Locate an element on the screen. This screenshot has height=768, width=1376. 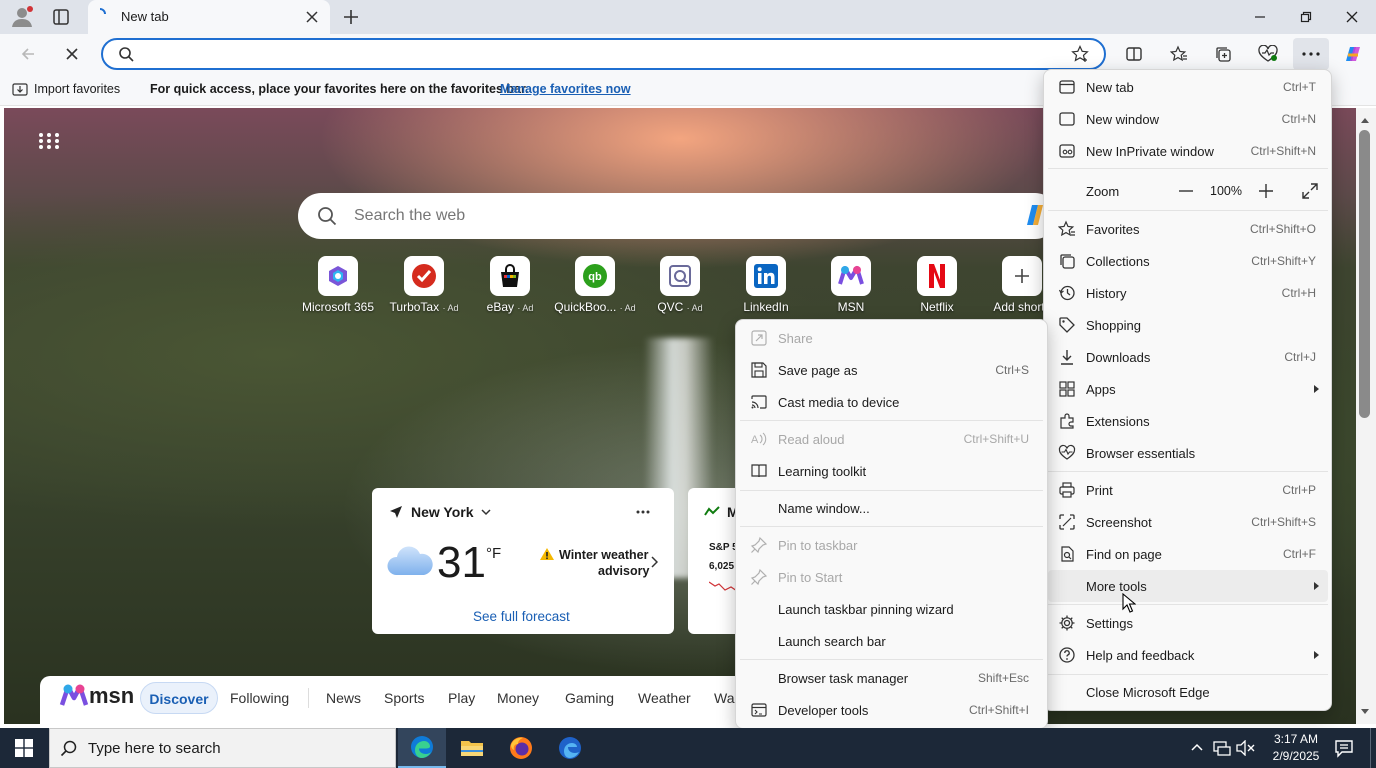
menu-extensions: Extensions is located at coordinates (1188, 421).